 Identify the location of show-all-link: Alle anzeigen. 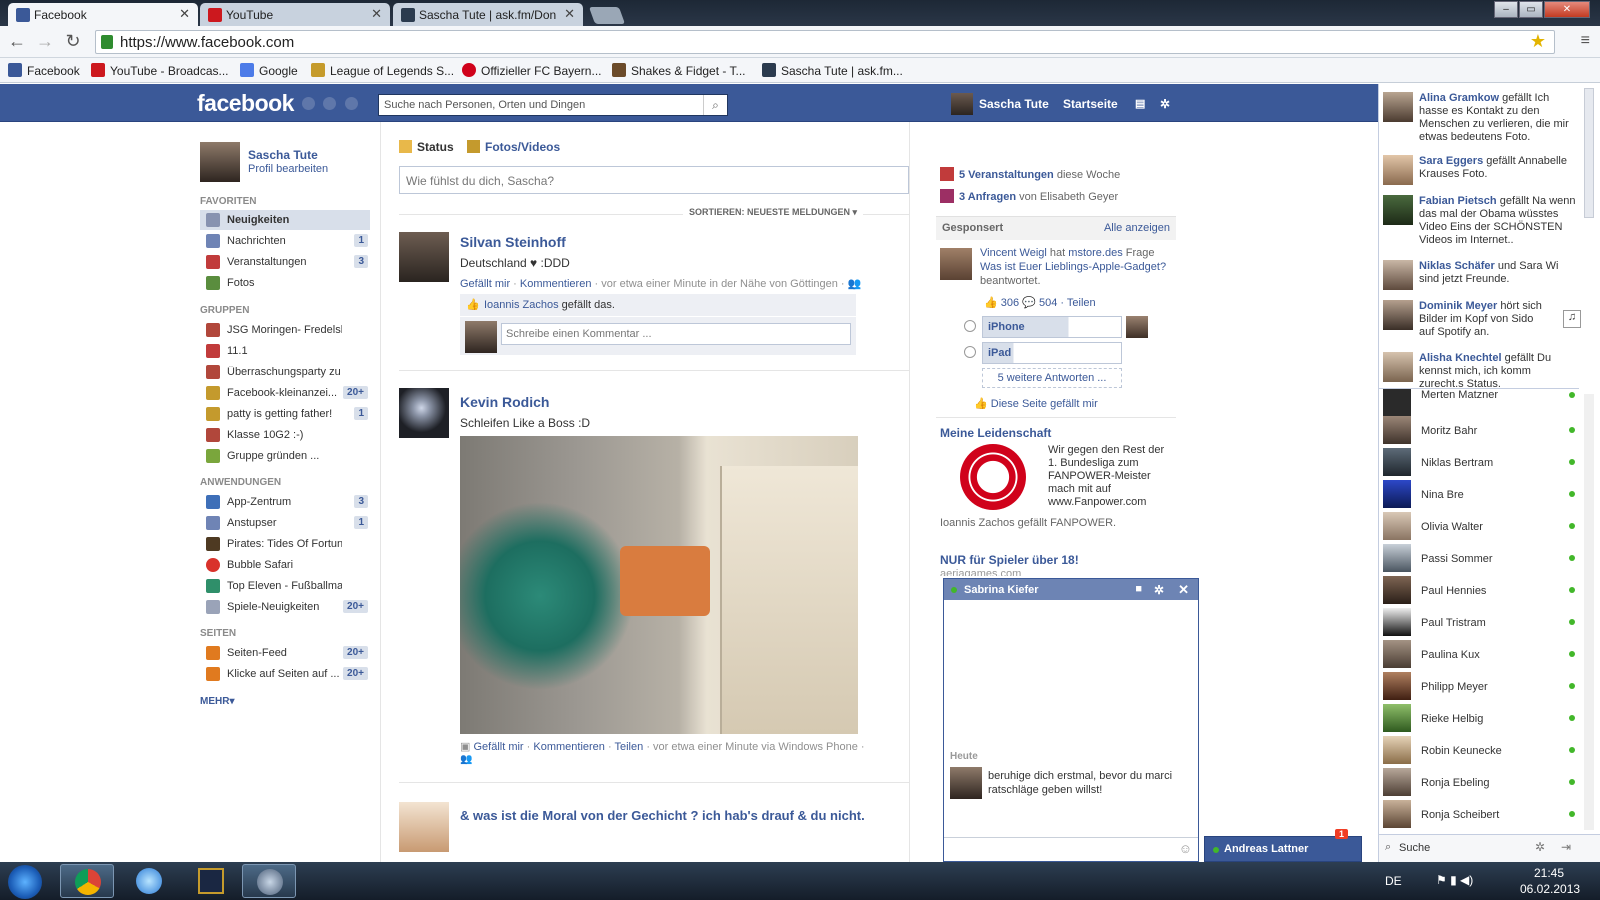
(1137, 228).